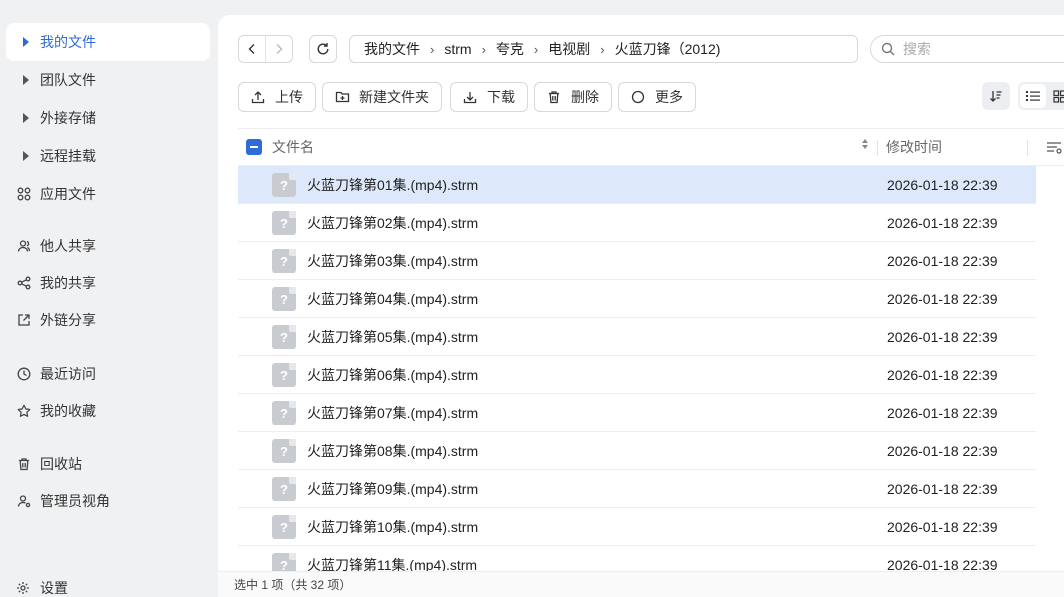 The width and height of the screenshot is (1064, 597). I want to click on select-all-checkbox, so click(254, 147).